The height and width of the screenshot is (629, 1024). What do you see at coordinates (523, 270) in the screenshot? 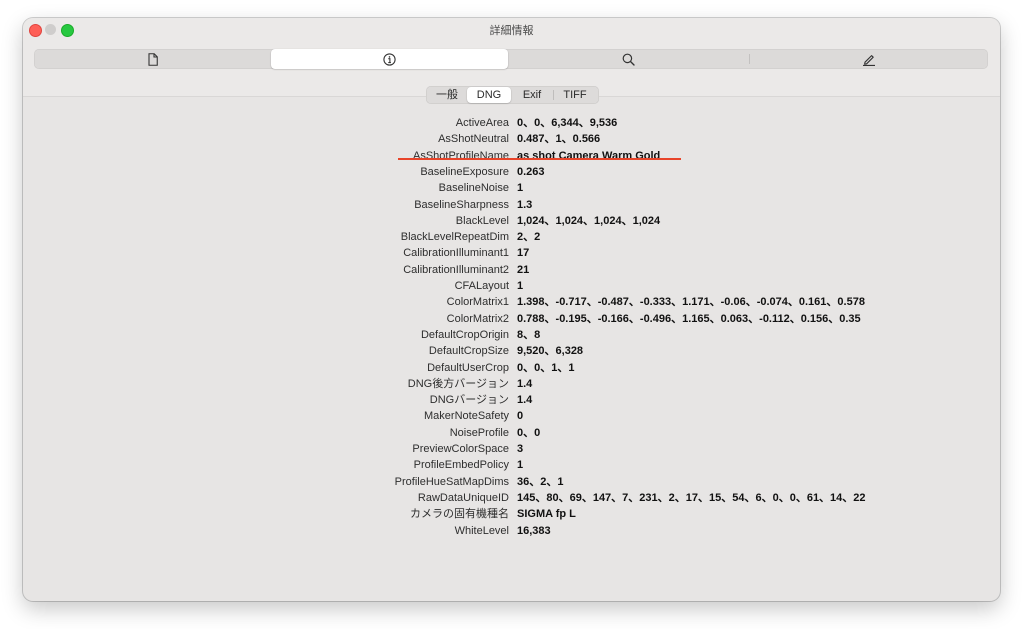
I see `metadata-value: 21` at bounding box center [523, 270].